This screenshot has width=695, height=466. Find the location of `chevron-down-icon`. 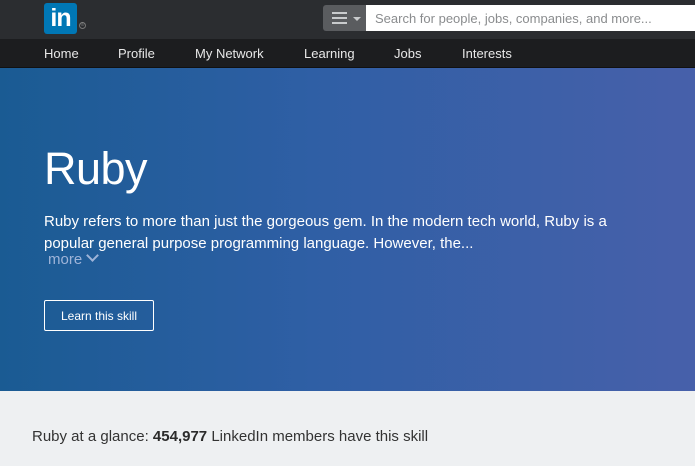

chevron-down-icon is located at coordinates (93, 255).